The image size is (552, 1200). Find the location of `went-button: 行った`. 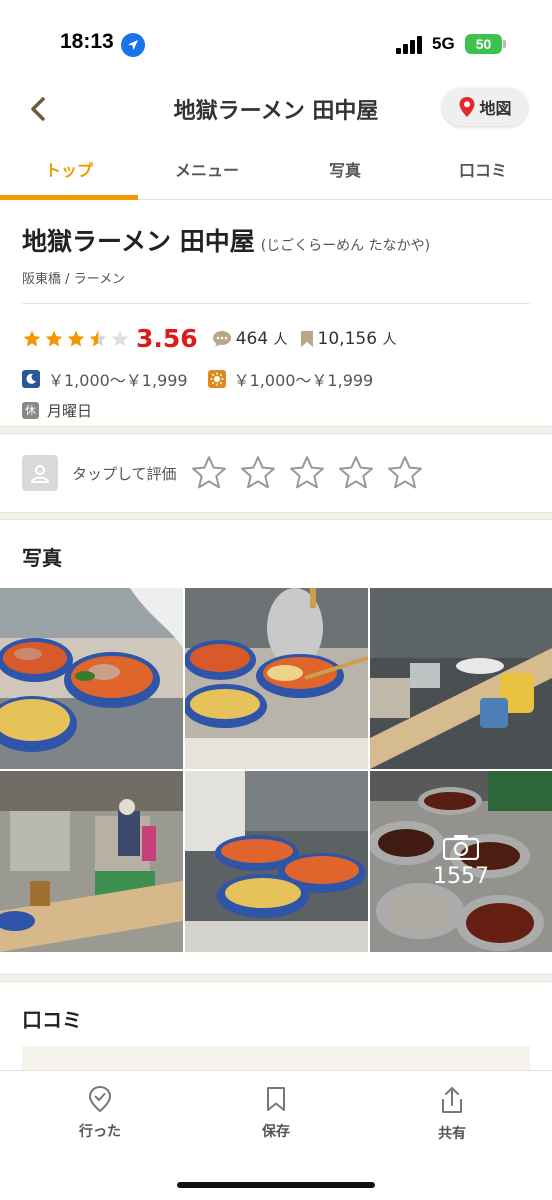

went-button: 行った is located at coordinates (100, 1113).